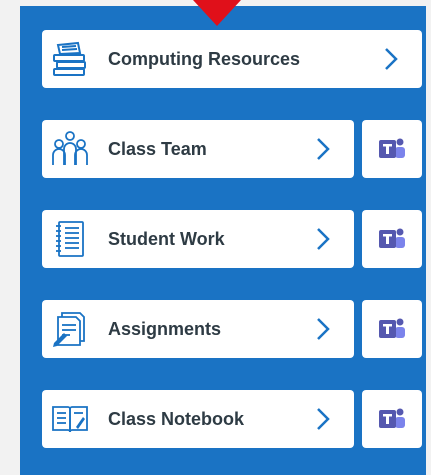 The width and height of the screenshot is (431, 475). I want to click on class-notebook-label: Class Notebook, so click(176, 418).